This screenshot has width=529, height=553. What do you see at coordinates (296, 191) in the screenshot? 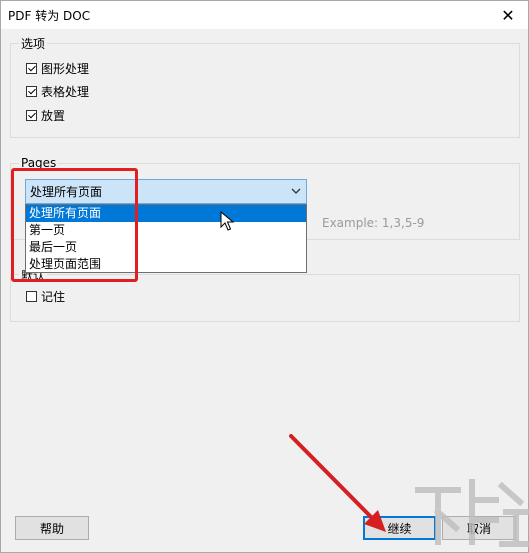
I see `chevron-down-icon` at bounding box center [296, 191].